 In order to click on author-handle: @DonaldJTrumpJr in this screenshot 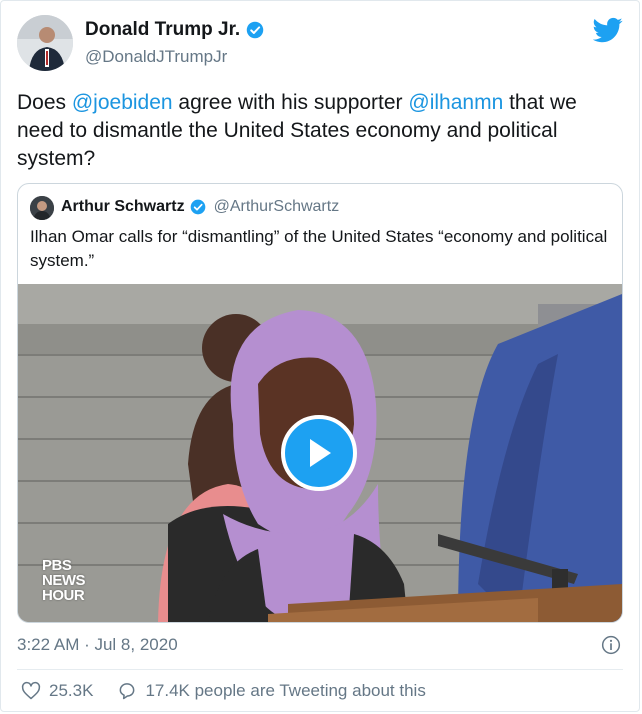, I will do `click(156, 57)`.